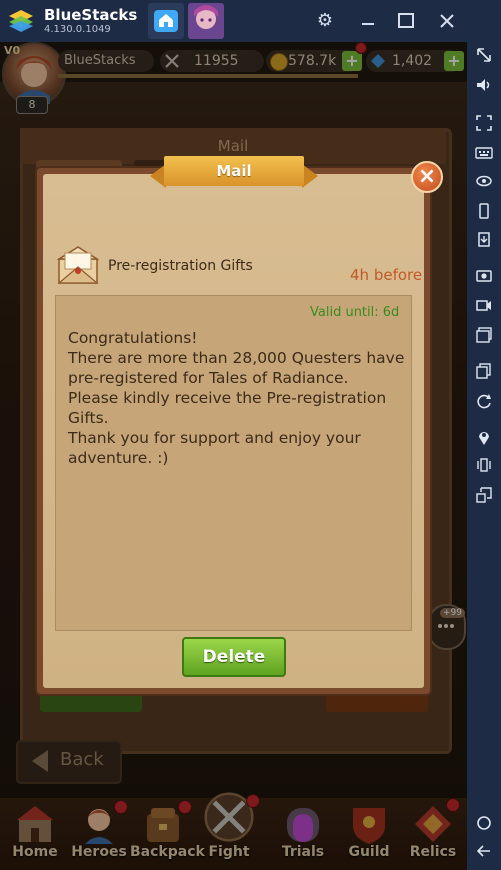 This screenshot has height=870, width=501. I want to click on resize-icon, so click(484, 495).